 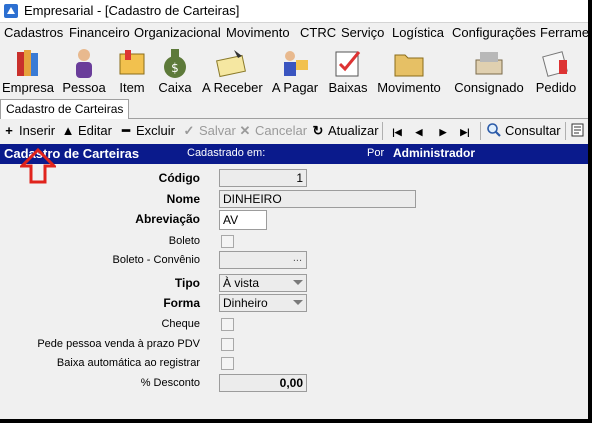 I want to click on first-record-icon: |◀, so click(x=397, y=132).